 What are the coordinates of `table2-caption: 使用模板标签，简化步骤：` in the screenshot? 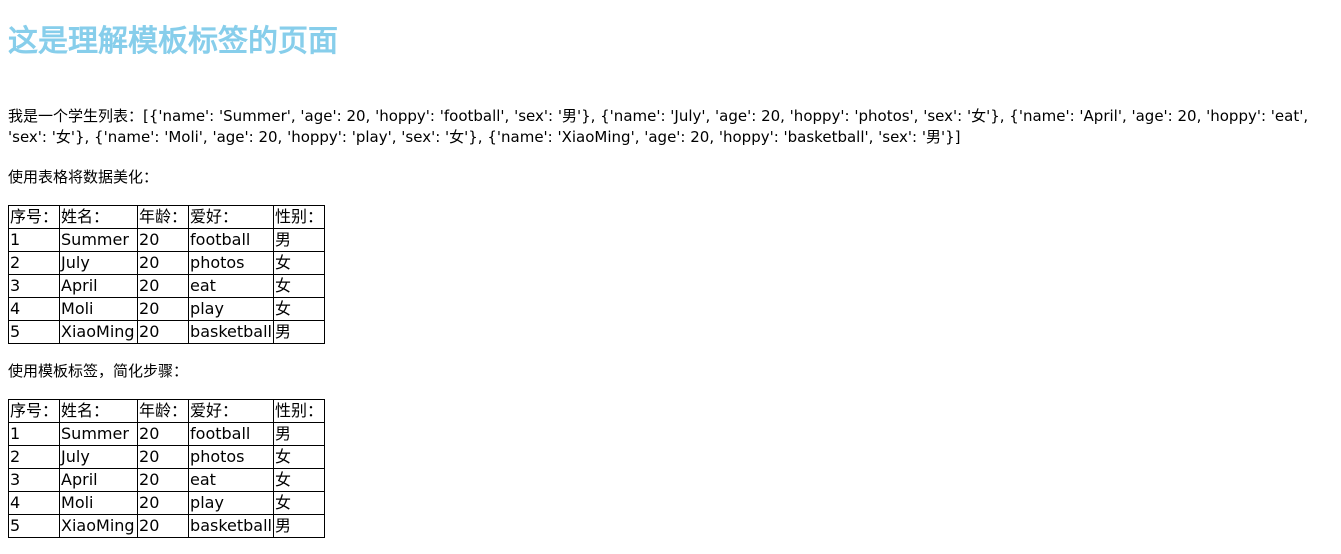 It's located at (98, 371).